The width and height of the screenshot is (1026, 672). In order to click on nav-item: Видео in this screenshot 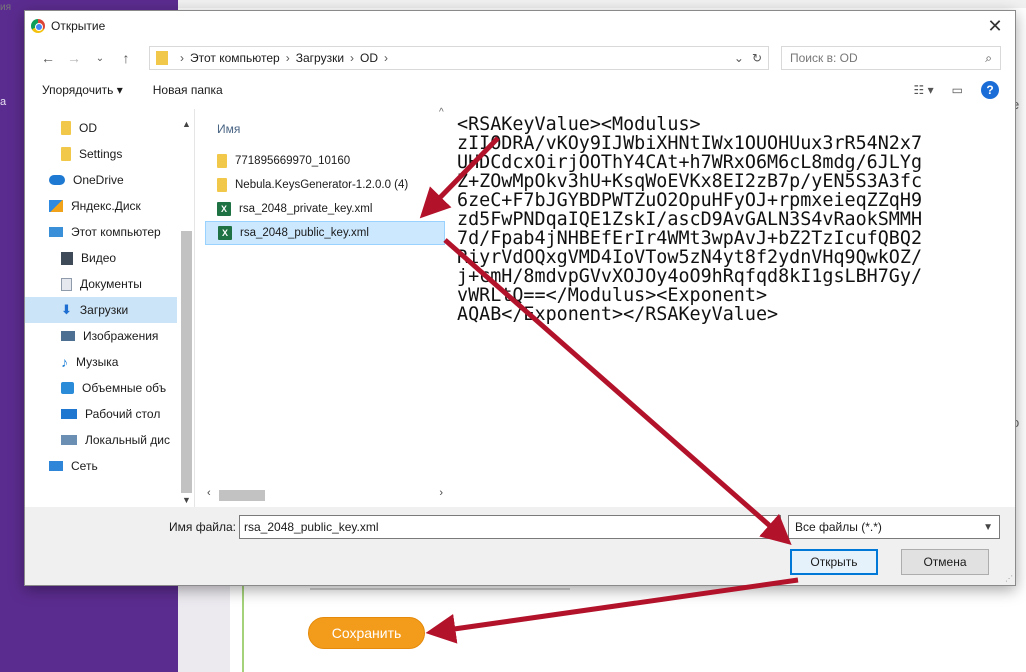, I will do `click(101, 258)`.